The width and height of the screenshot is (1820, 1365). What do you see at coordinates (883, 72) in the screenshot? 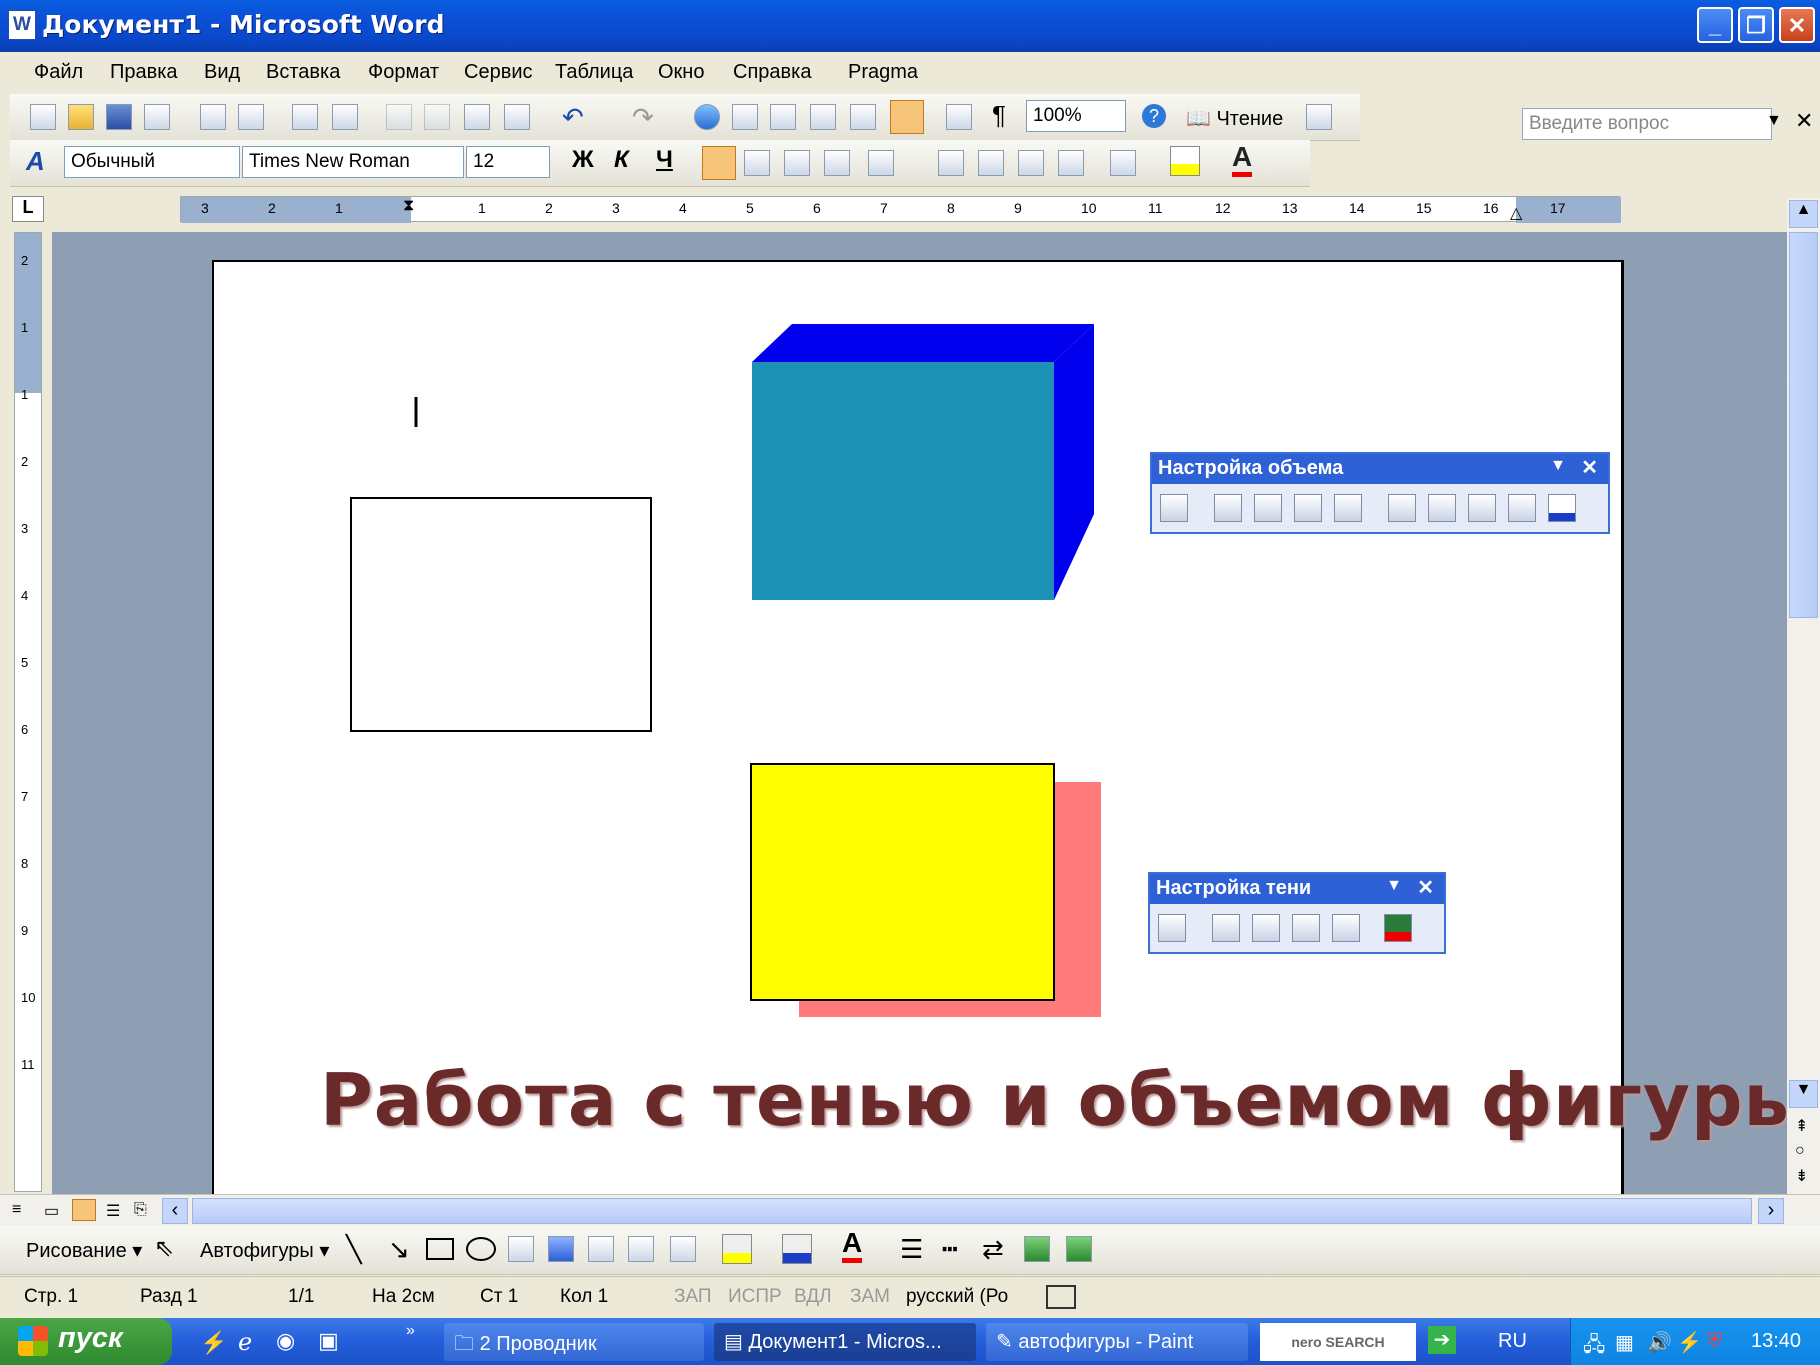
I see `menu-pragma: Pragma` at bounding box center [883, 72].